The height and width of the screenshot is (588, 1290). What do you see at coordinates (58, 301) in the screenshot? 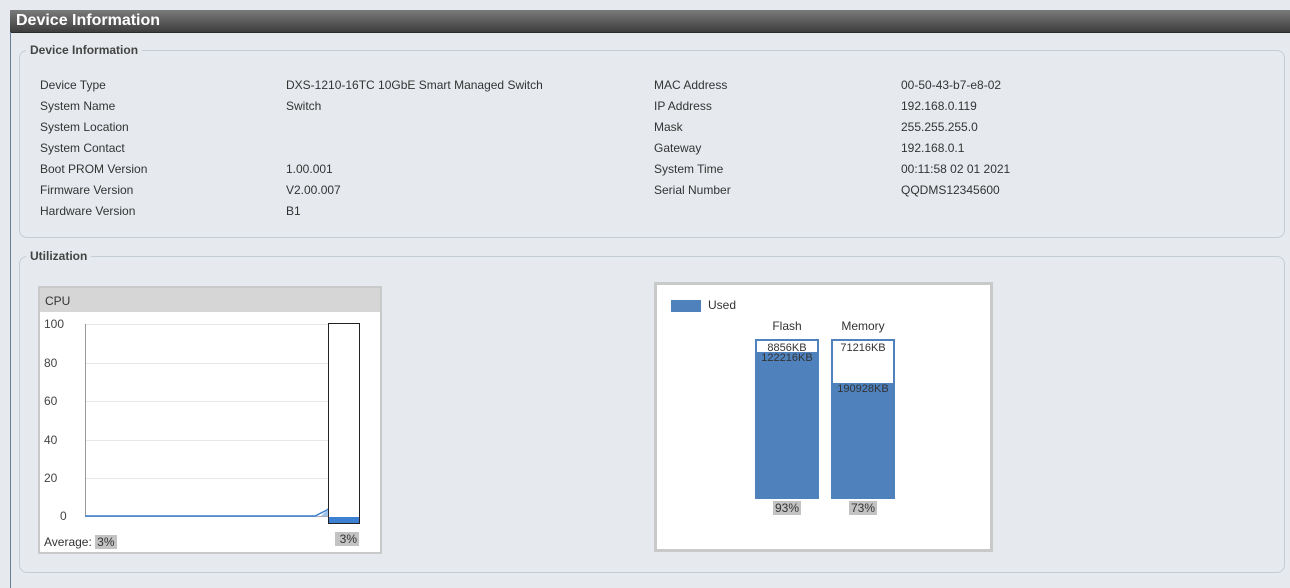
I see `cpu-chart-title: CPU` at bounding box center [58, 301].